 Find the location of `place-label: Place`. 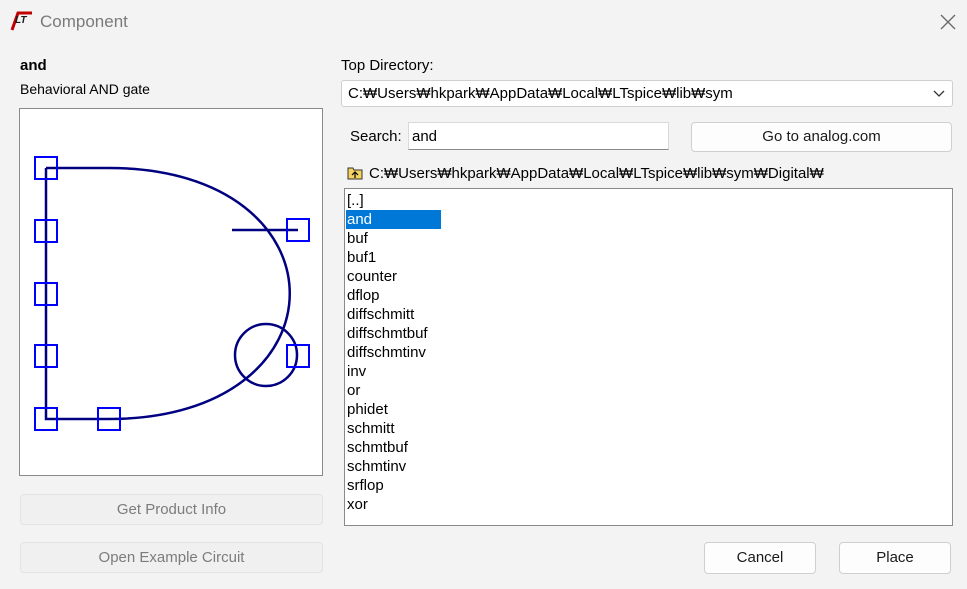

place-label: Place is located at coordinates (895, 557).